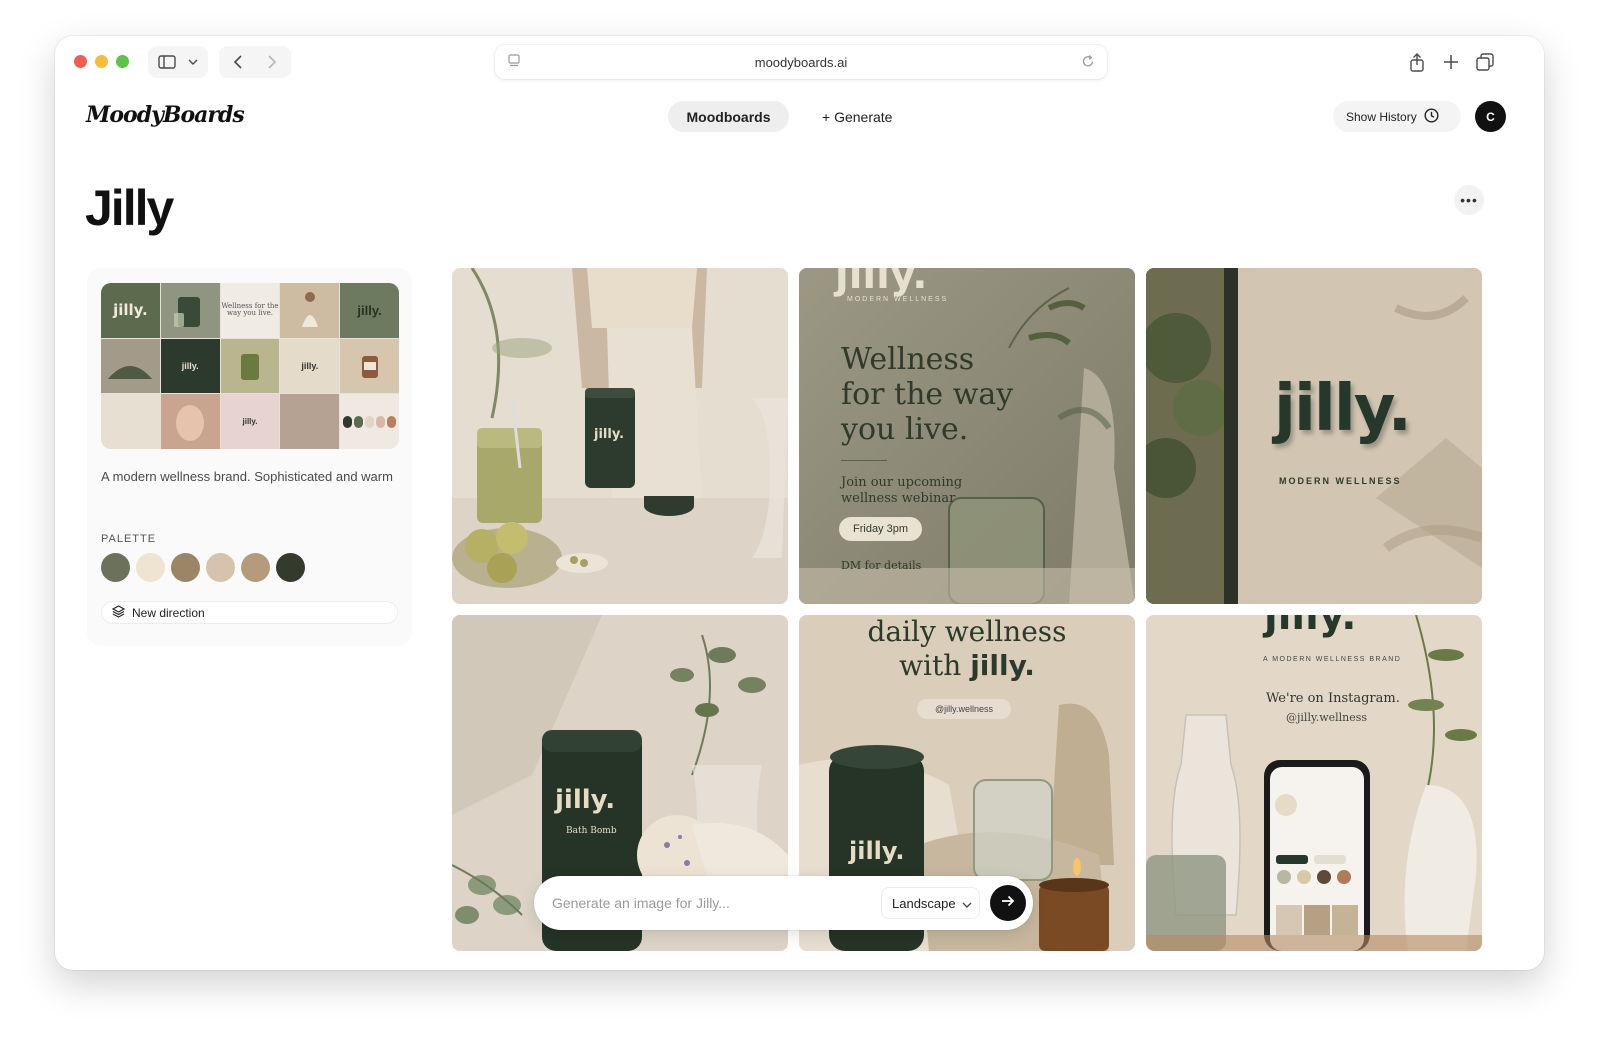  Describe the element at coordinates (249, 612) in the screenshot. I see `new-direction-button: New direction` at that location.